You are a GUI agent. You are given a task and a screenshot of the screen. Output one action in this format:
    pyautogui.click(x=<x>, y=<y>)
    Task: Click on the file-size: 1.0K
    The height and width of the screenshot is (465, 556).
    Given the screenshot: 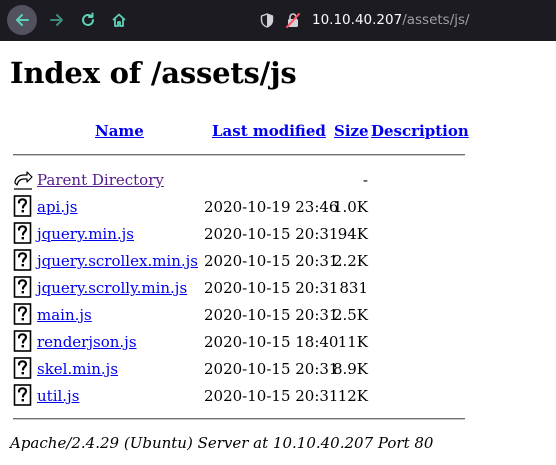 What is the action you would take?
    pyautogui.click(x=350, y=207)
    